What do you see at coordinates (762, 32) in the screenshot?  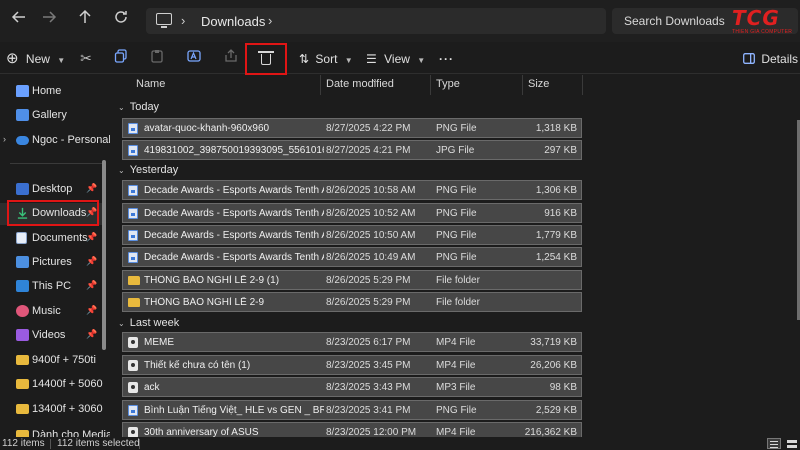 I see `logo-subtext: THIEN GIA COMPUTER` at bounding box center [762, 32].